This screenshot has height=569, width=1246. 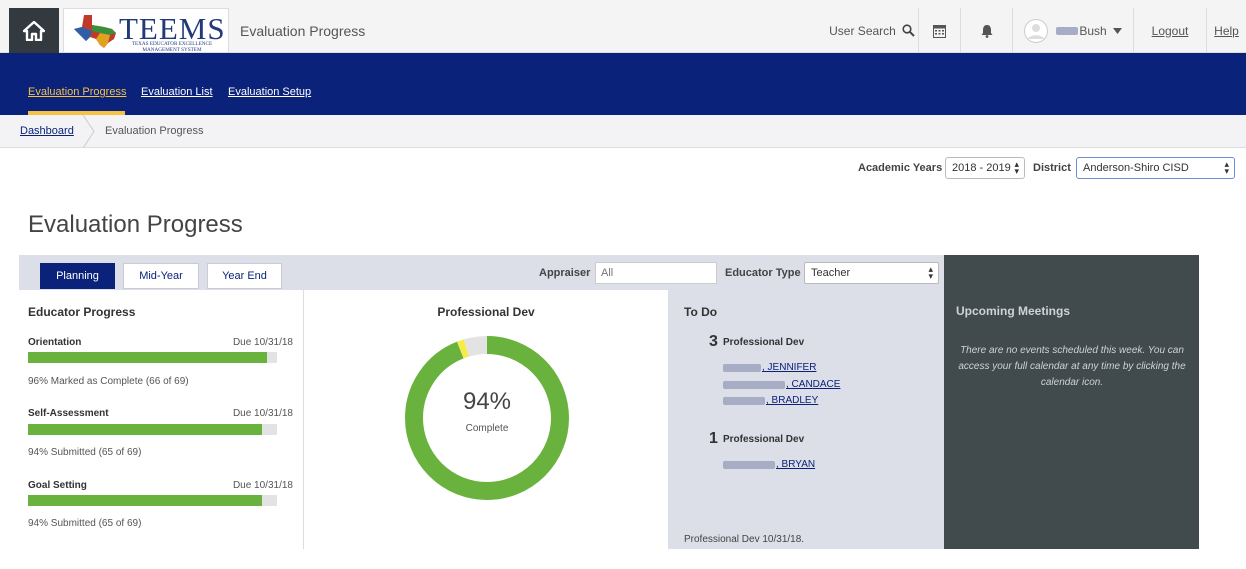 What do you see at coordinates (1052, 168) in the screenshot?
I see `district-label: District` at bounding box center [1052, 168].